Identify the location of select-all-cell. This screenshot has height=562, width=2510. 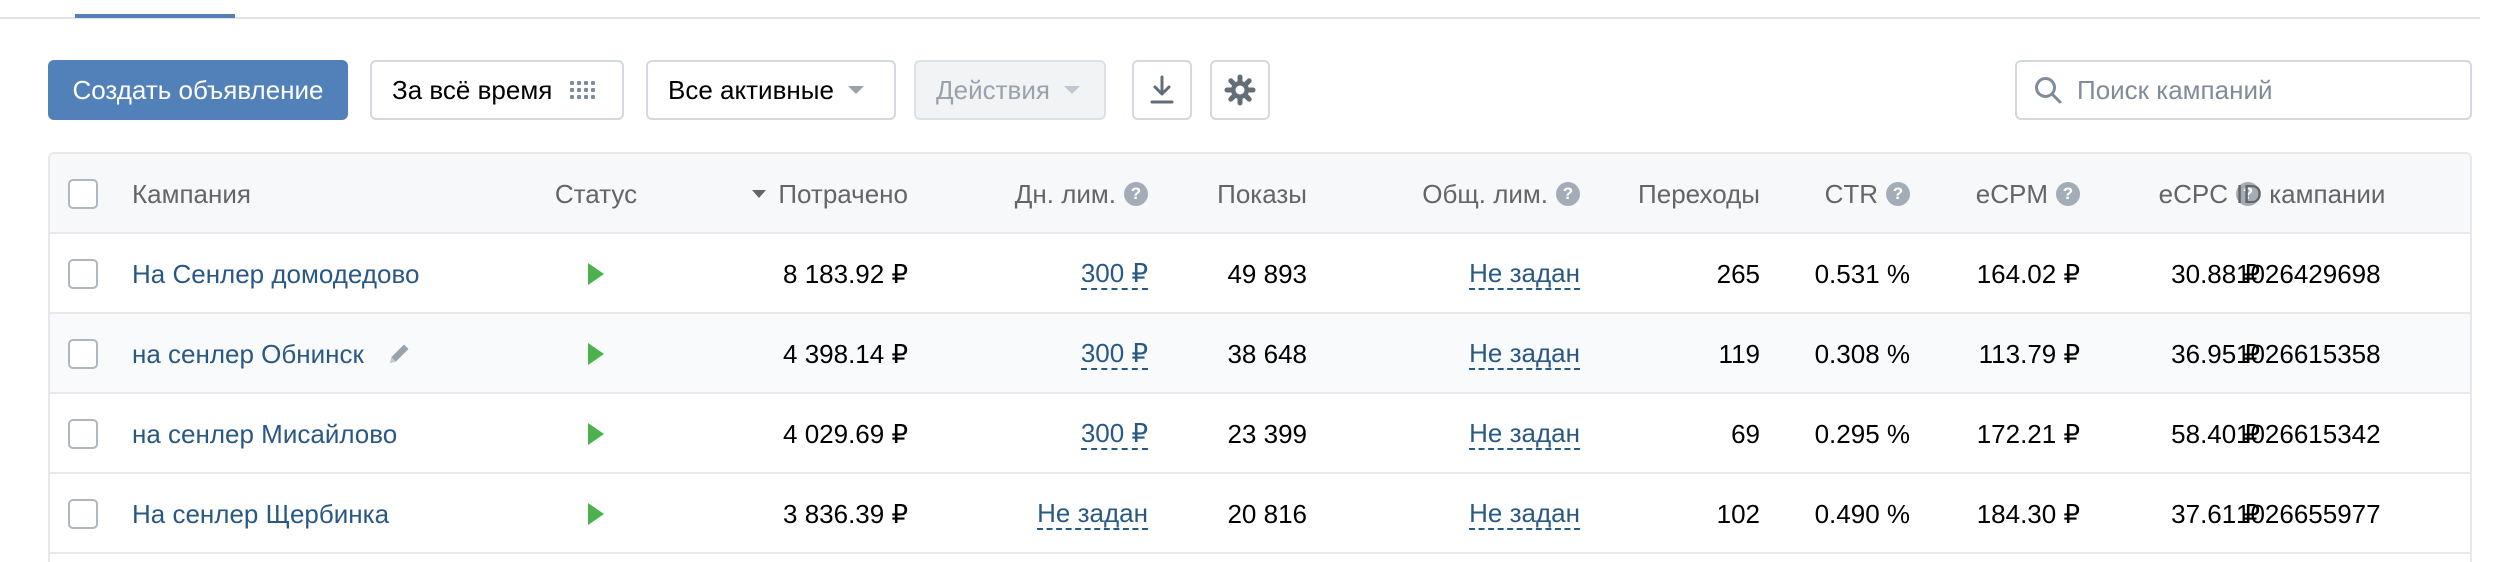
(83, 194).